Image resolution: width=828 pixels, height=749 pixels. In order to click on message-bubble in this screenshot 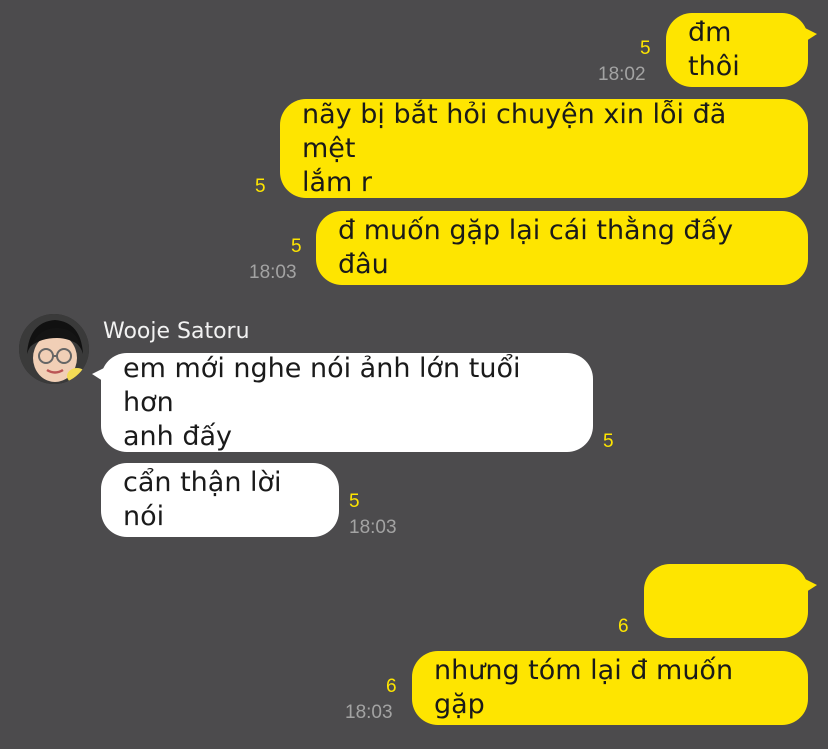, I will do `click(730, 625)`.